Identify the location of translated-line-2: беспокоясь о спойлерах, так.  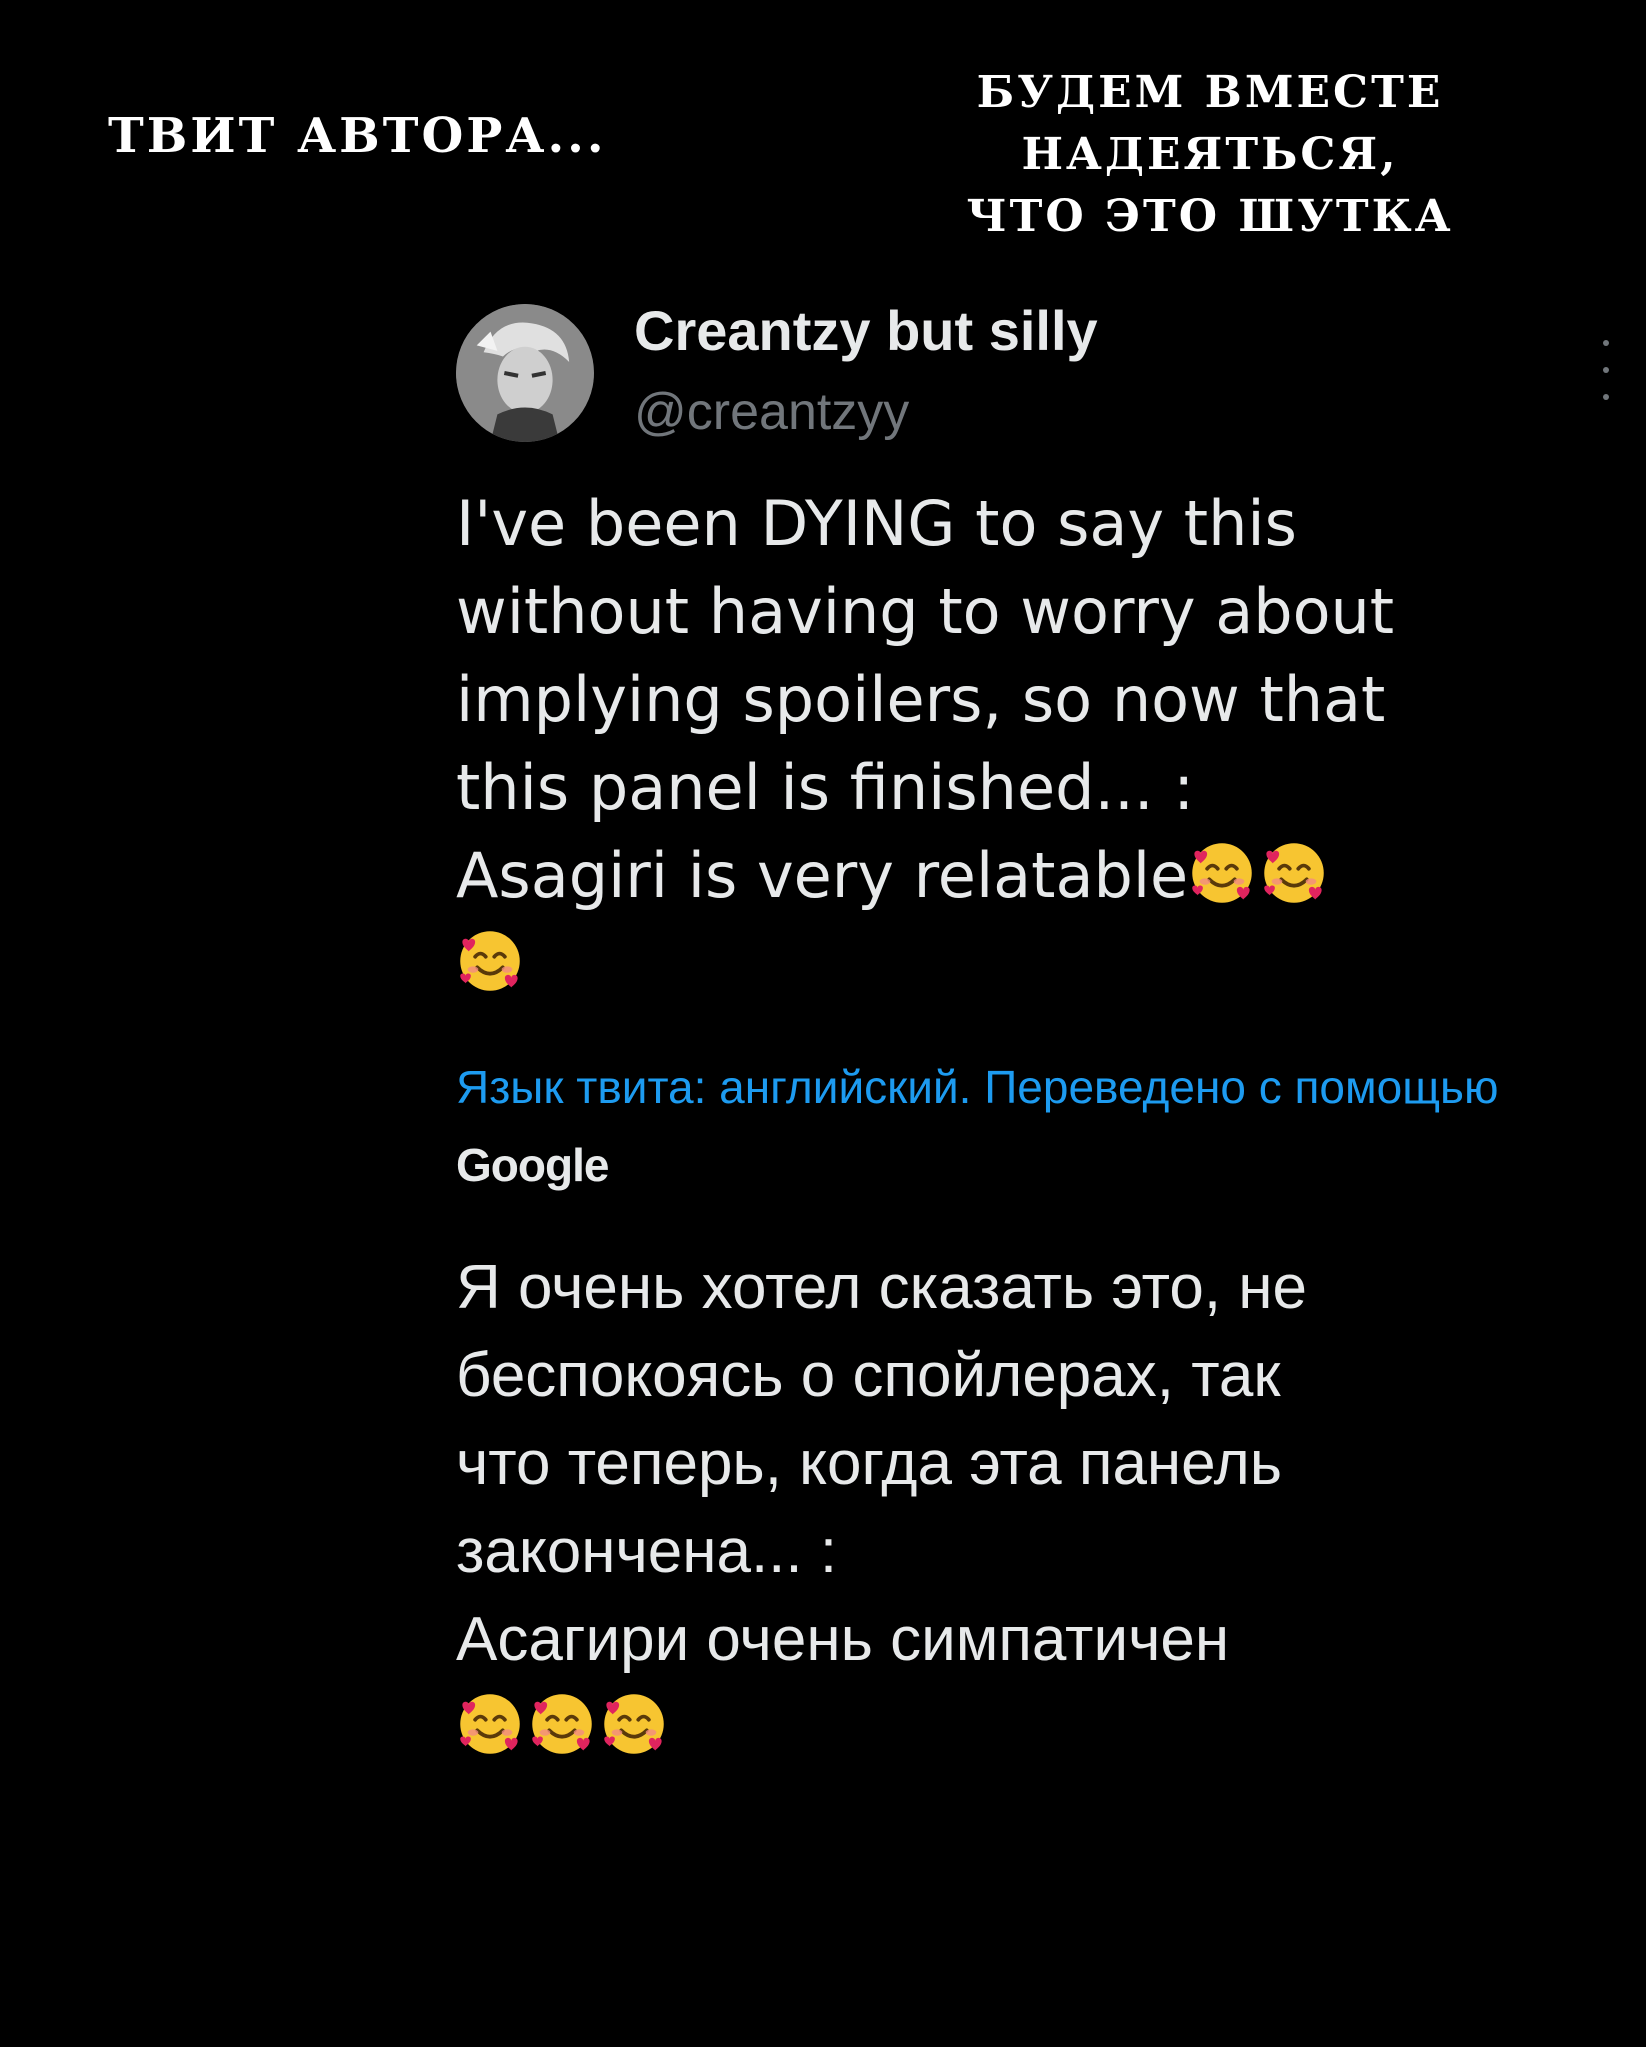
(868, 1375).